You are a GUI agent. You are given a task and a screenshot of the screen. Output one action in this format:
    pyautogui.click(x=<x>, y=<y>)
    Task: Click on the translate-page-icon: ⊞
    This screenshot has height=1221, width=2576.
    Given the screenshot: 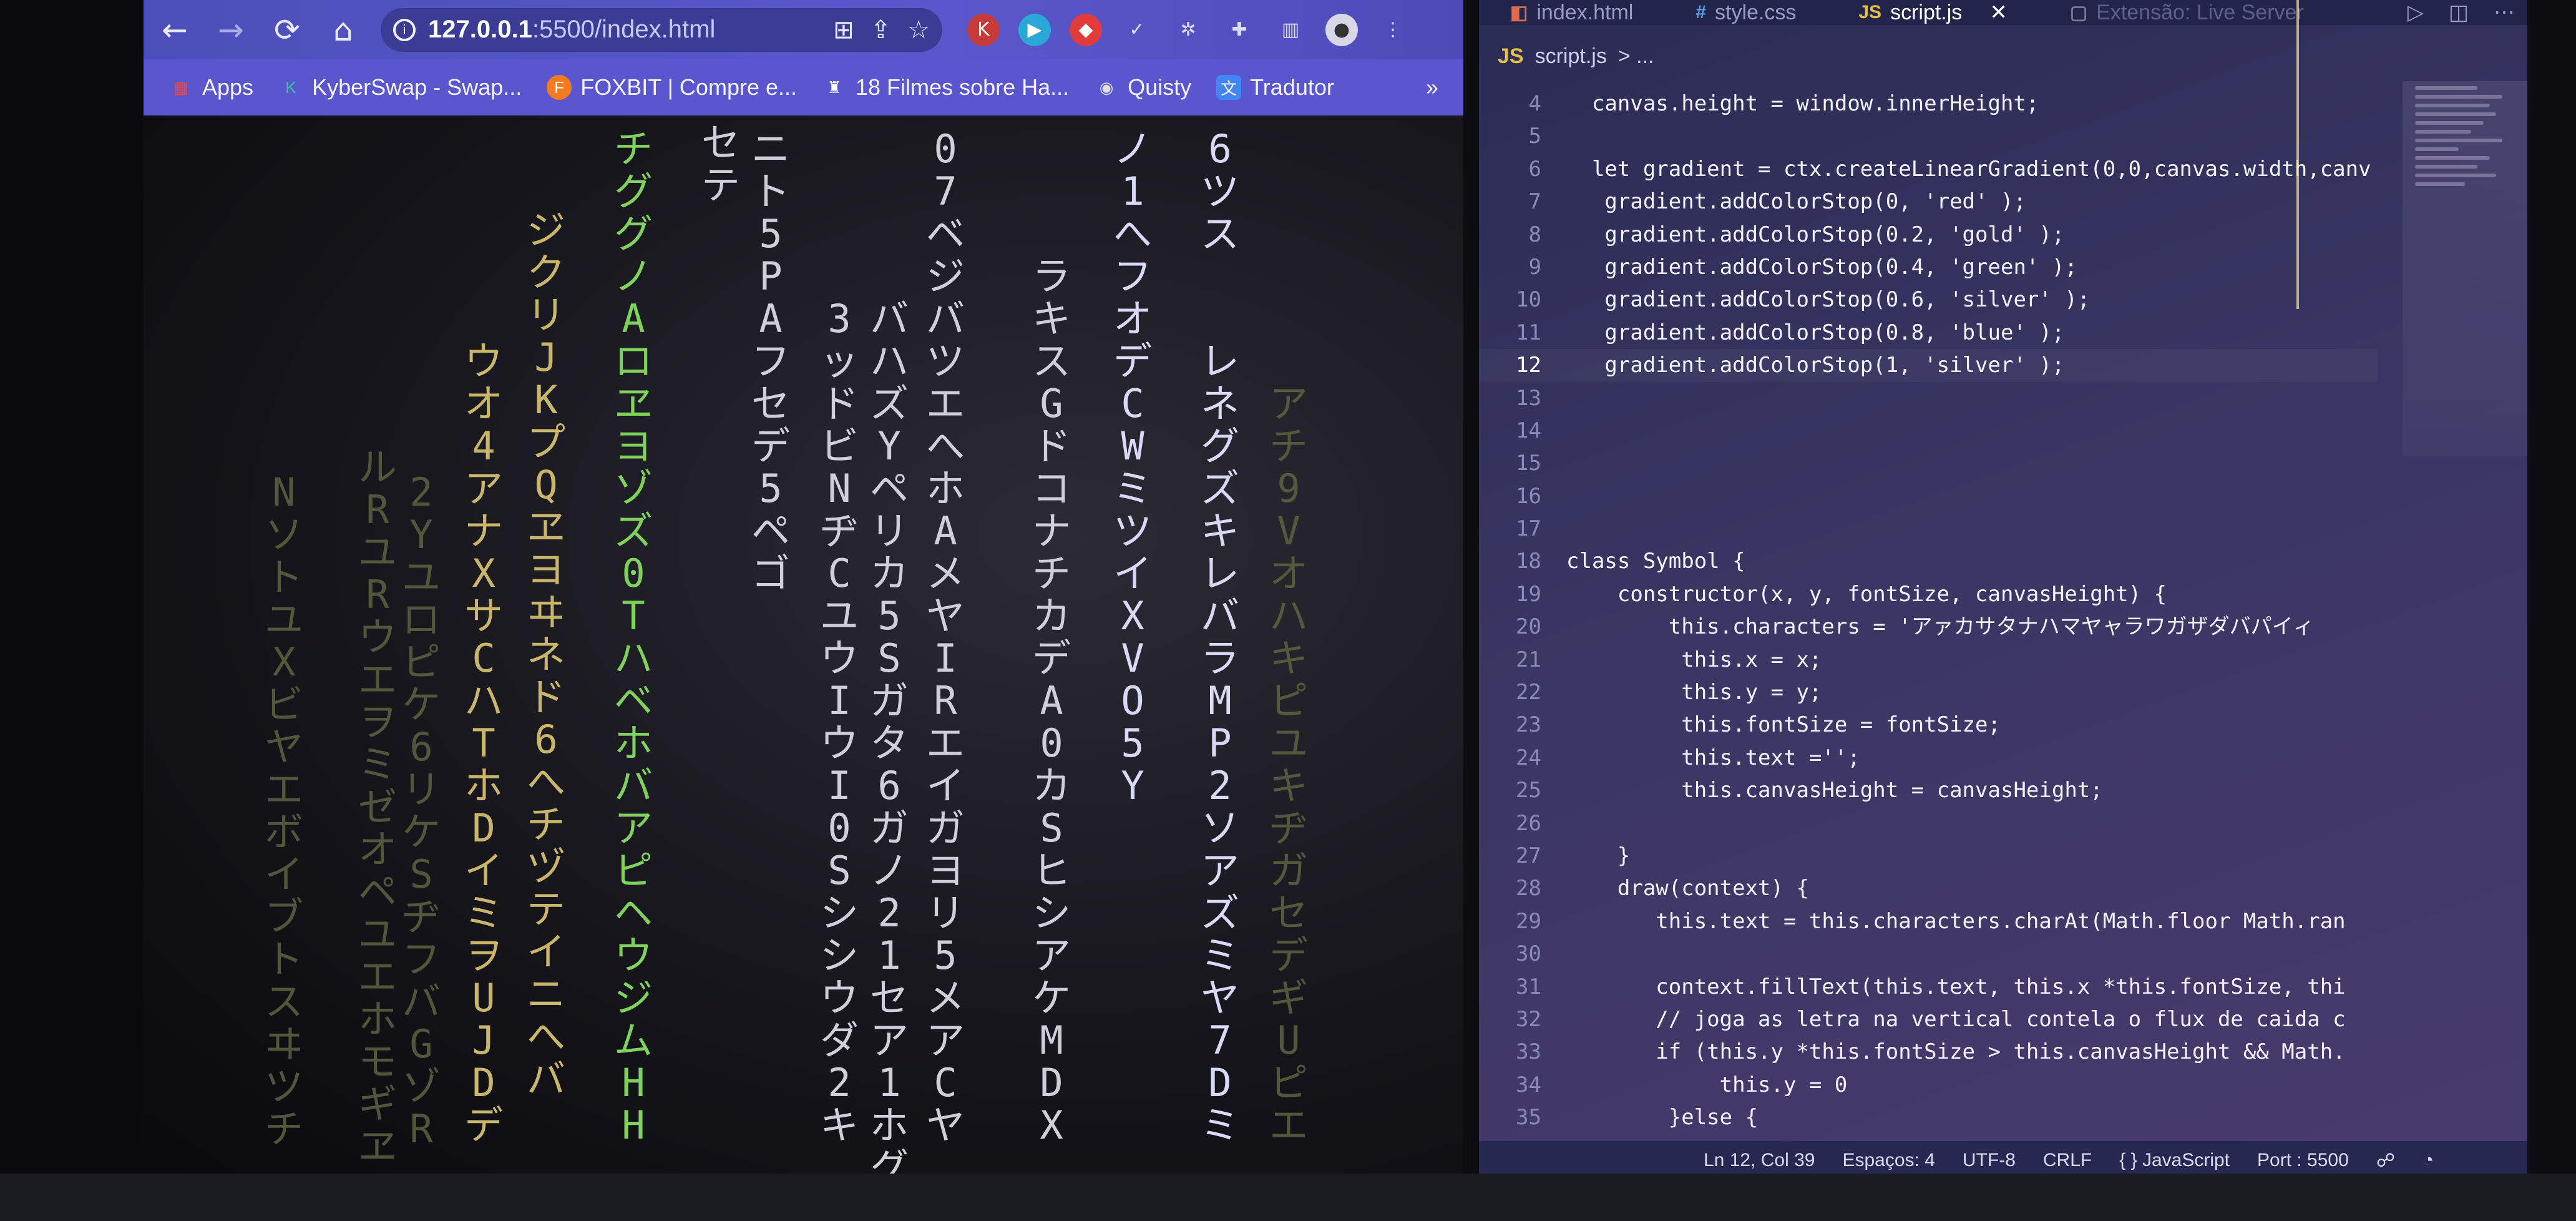 What is the action you would take?
    pyautogui.click(x=843, y=30)
    